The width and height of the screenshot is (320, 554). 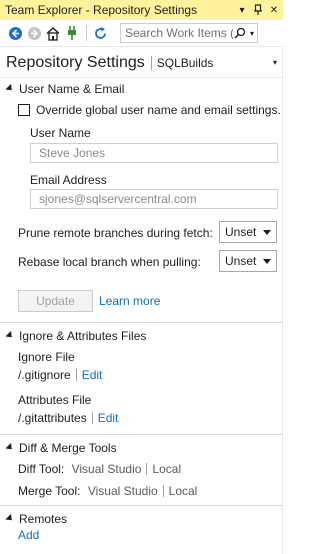 I want to click on section-header-ignore: Ignore & Attributes Files, so click(x=141, y=336).